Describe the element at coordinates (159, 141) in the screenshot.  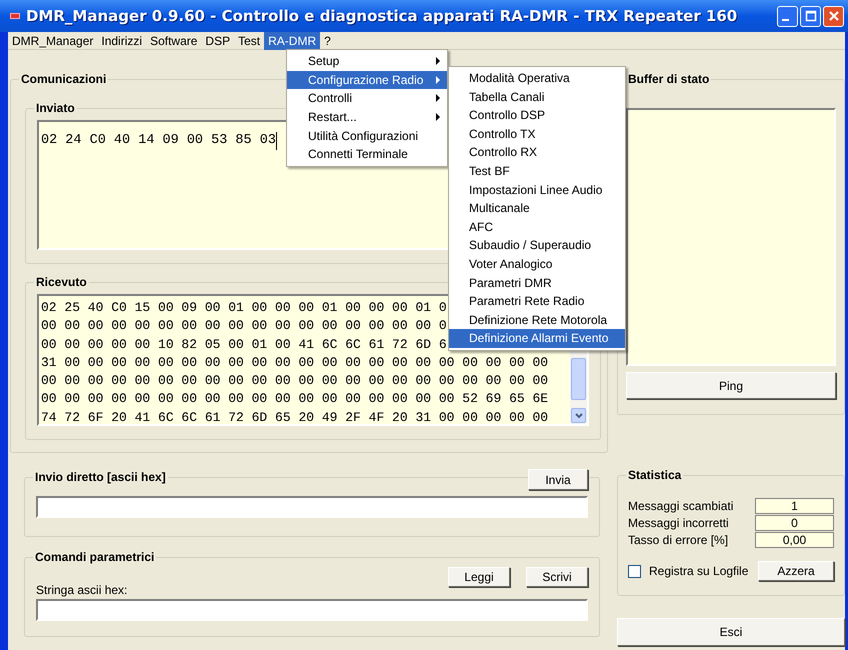
I see `hex-line: 02 24 C0 40 14 09 00 53 85 03` at that location.